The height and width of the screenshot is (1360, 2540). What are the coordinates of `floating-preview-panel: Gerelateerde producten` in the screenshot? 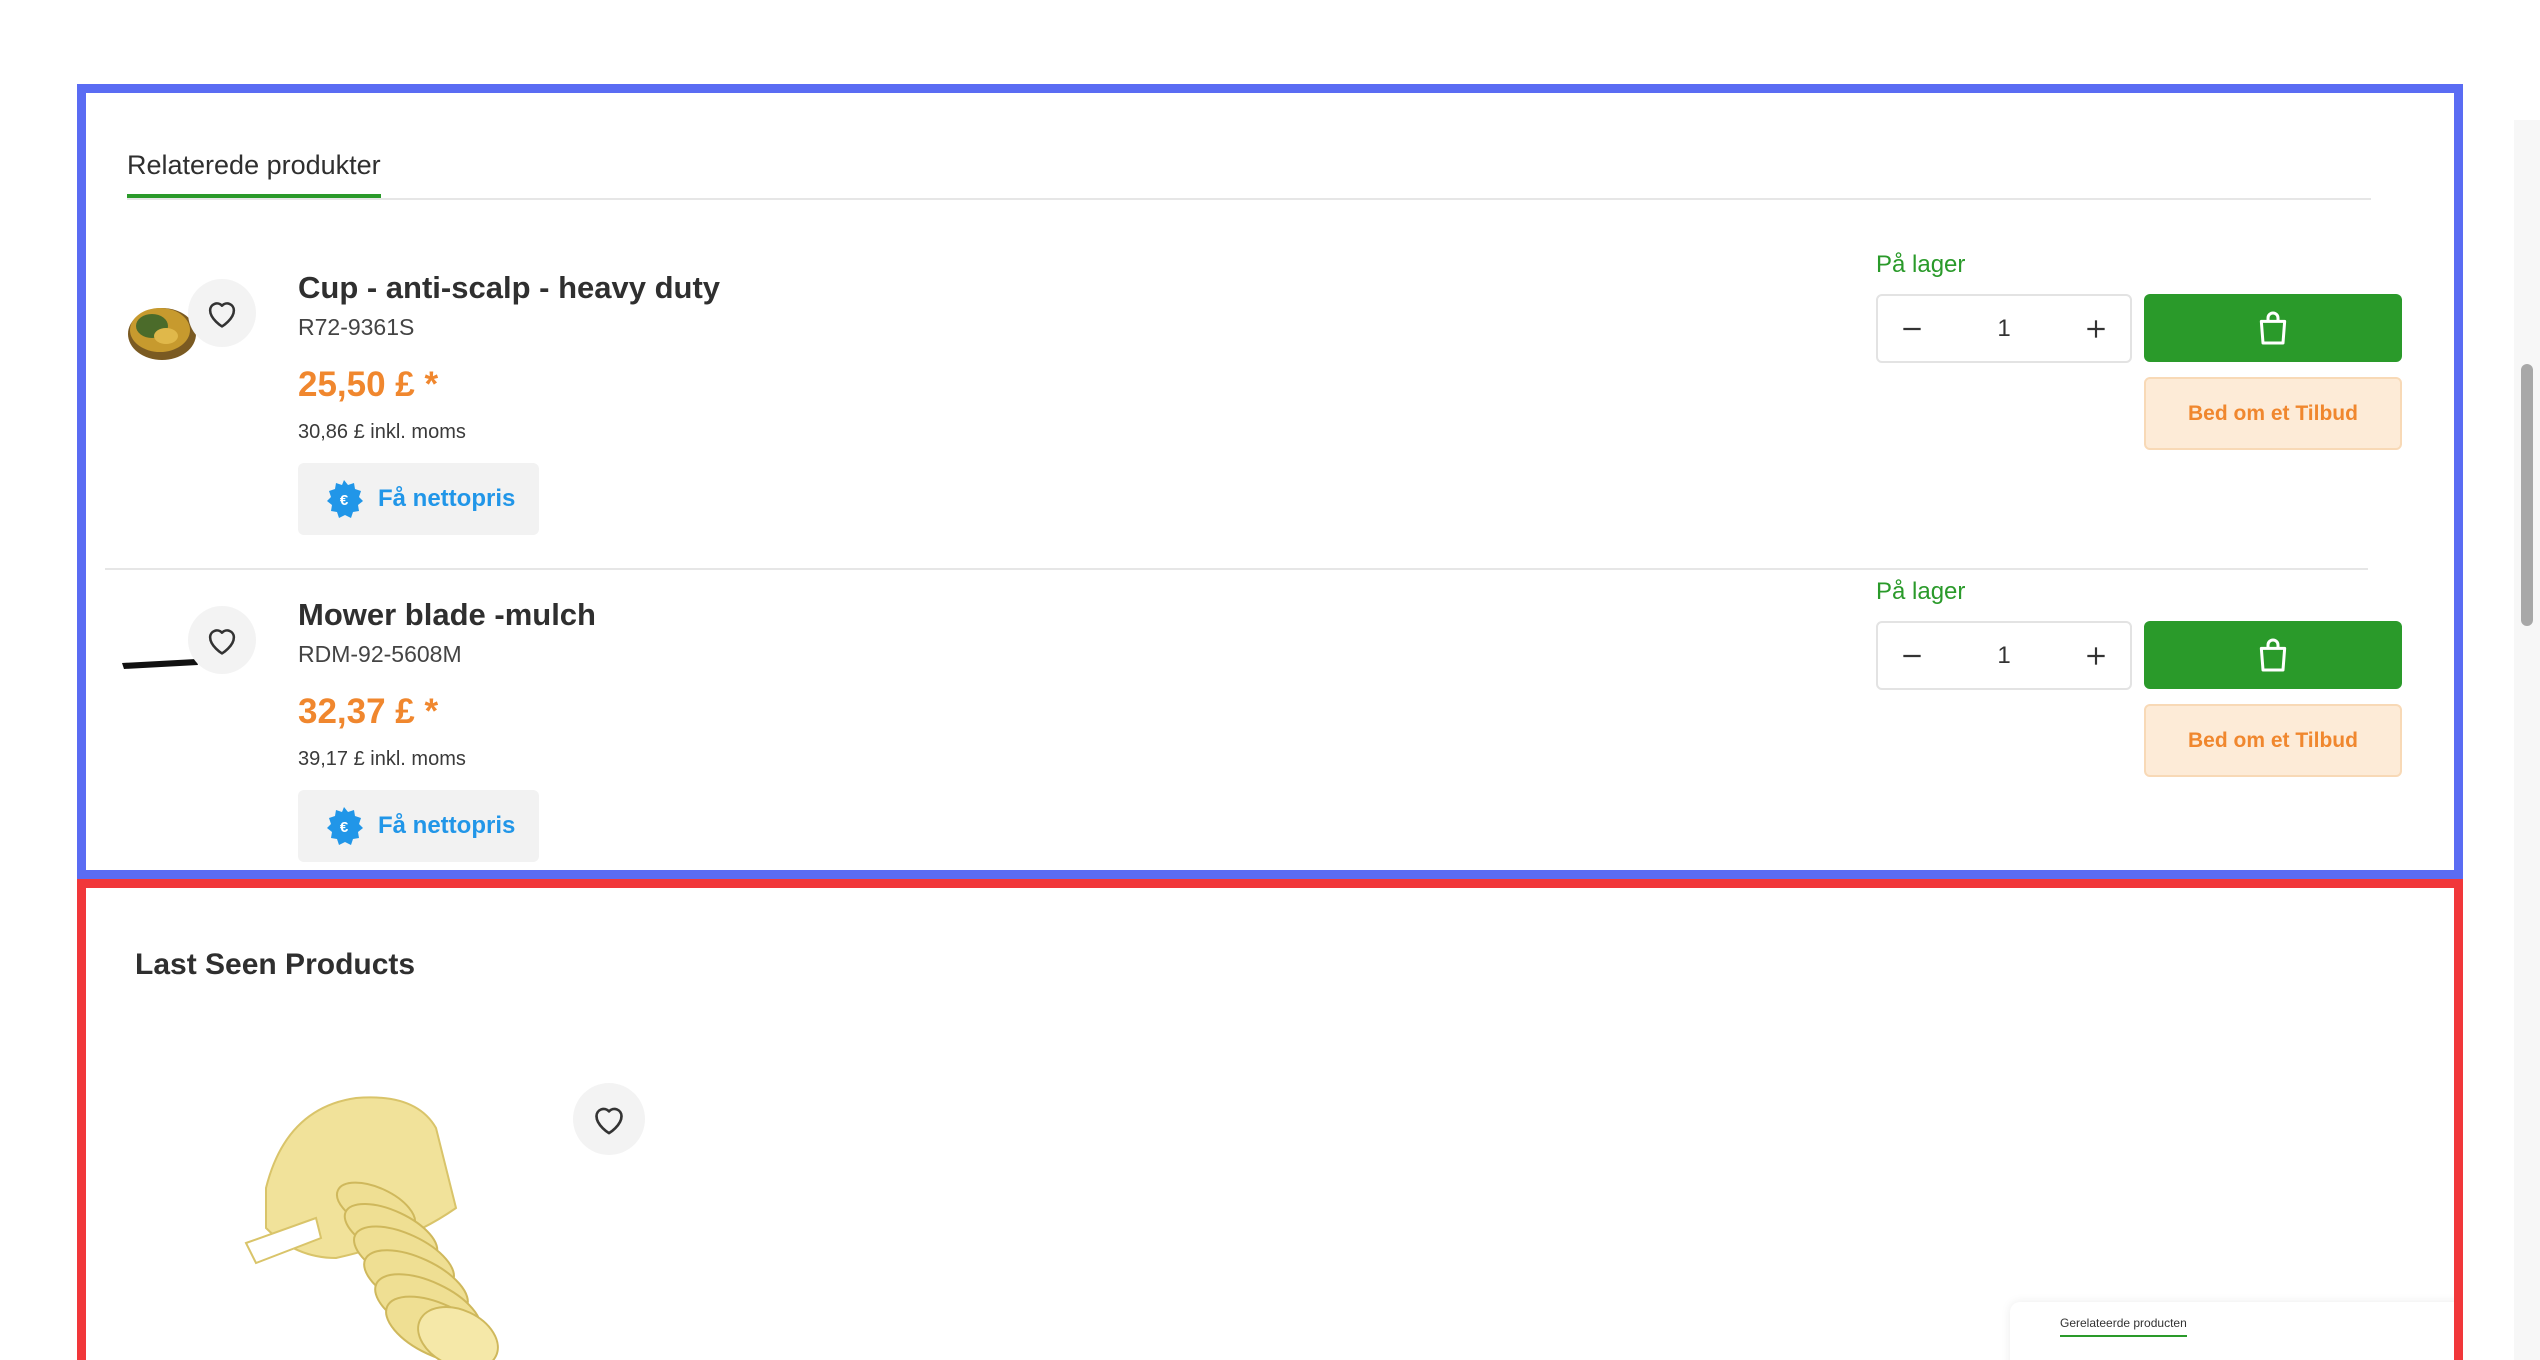 It's located at (2232, 1331).